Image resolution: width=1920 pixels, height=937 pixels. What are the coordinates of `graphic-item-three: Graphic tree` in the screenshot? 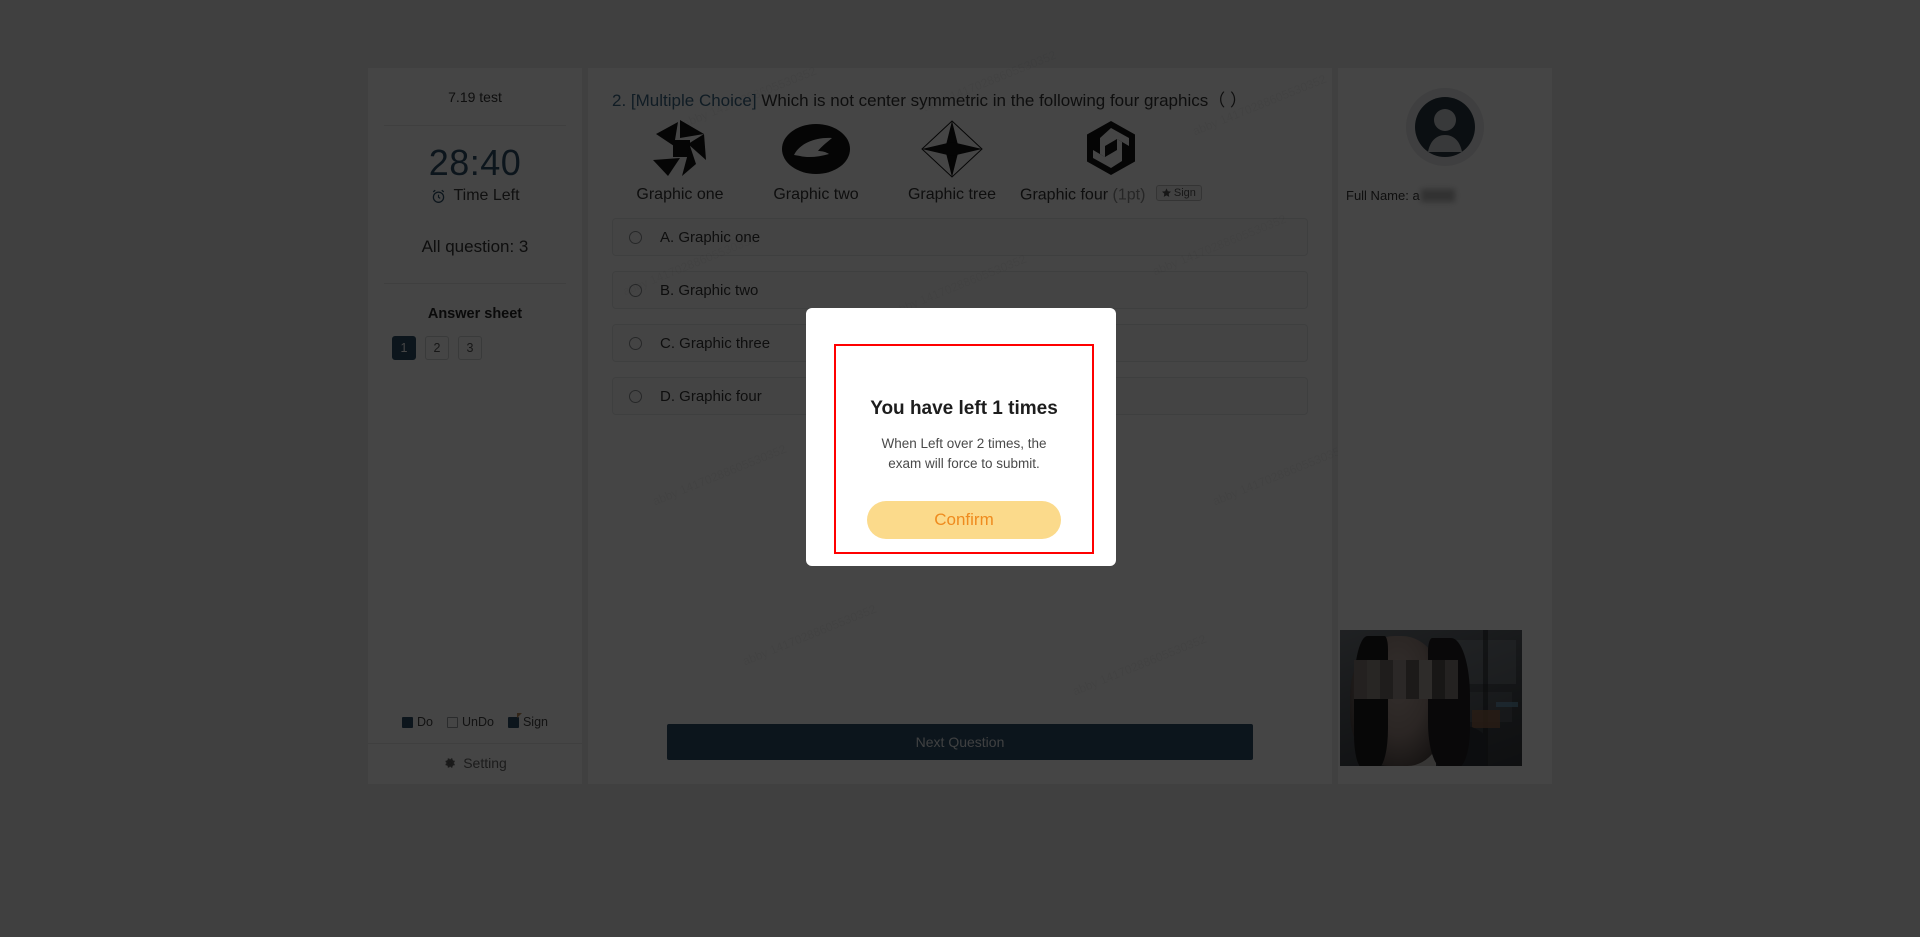 It's located at (952, 161).